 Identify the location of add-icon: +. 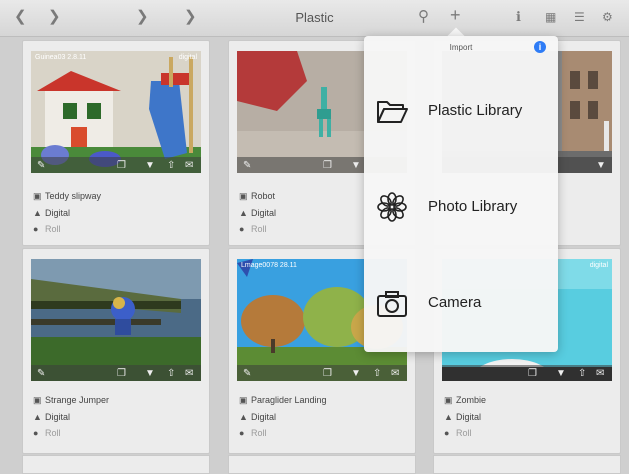
(455, 15).